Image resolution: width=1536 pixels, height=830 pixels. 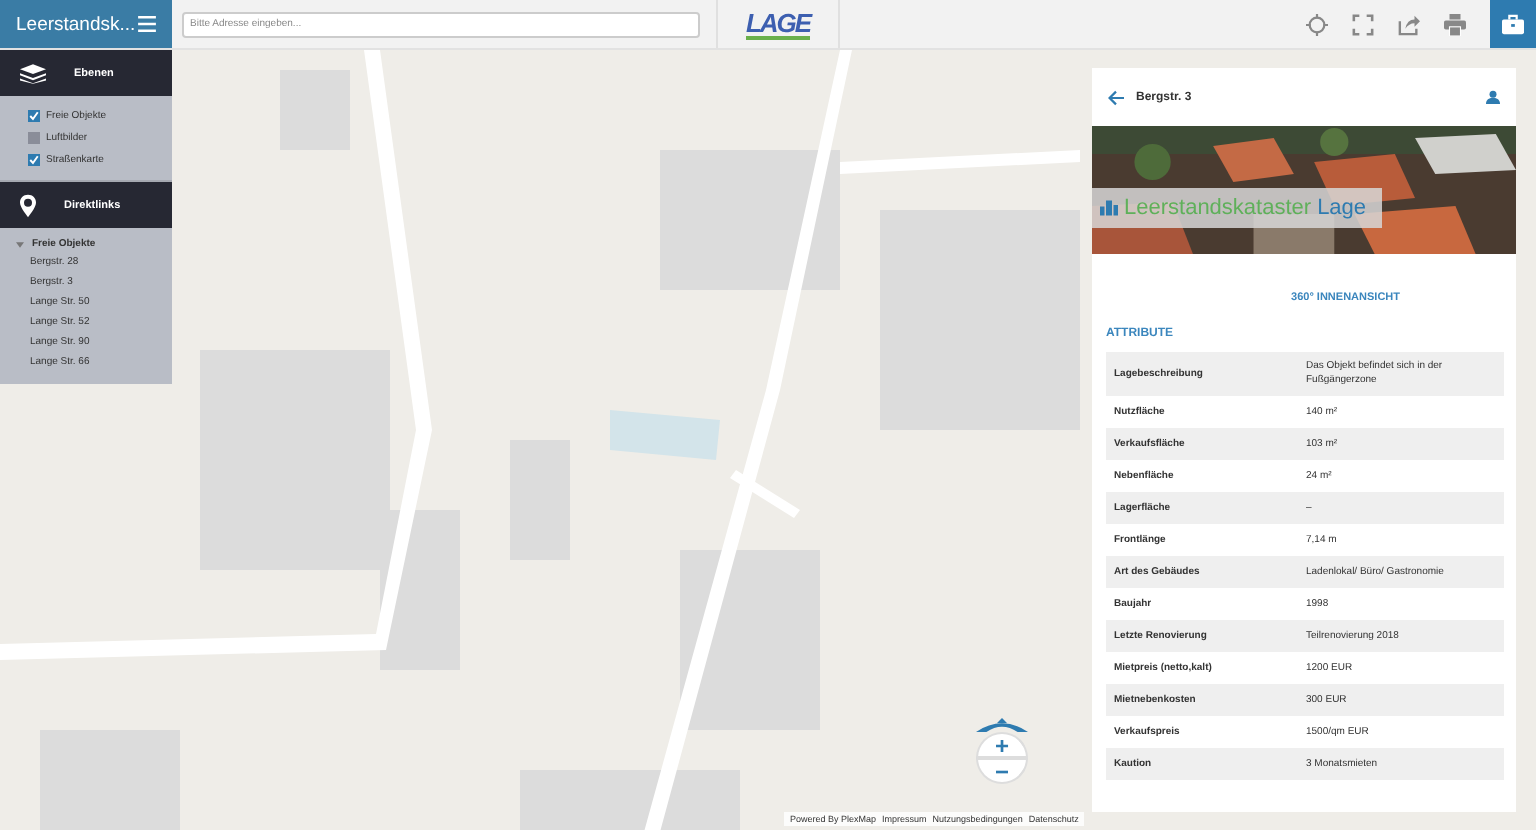 What do you see at coordinates (1513, 24) in the screenshot?
I see `briefcase-icon` at bounding box center [1513, 24].